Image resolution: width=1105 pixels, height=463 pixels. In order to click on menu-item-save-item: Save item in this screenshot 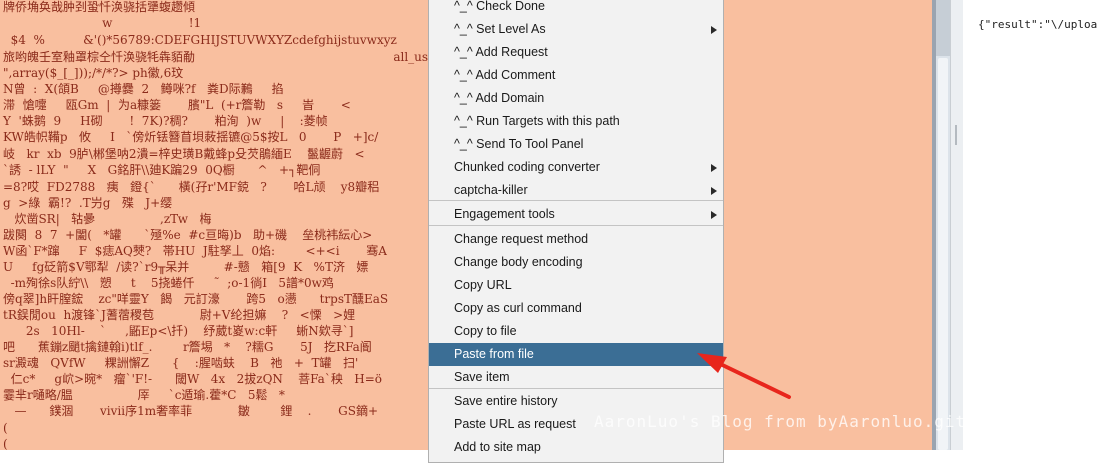, I will do `click(576, 377)`.